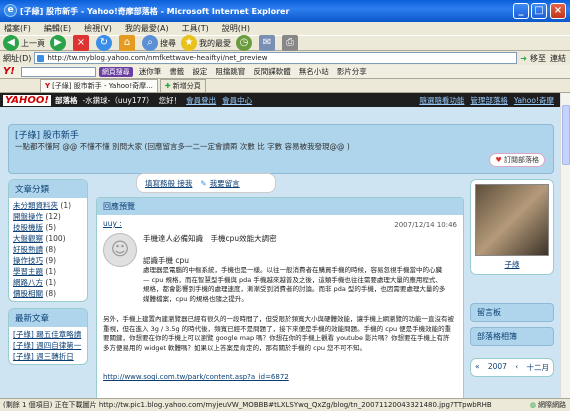 The image size is (570, 411). What do you see at coordinates (182, 85) in the screenshot?
I see `tab-new: ✚ 新增分頁` at bounding box center [182, 85].